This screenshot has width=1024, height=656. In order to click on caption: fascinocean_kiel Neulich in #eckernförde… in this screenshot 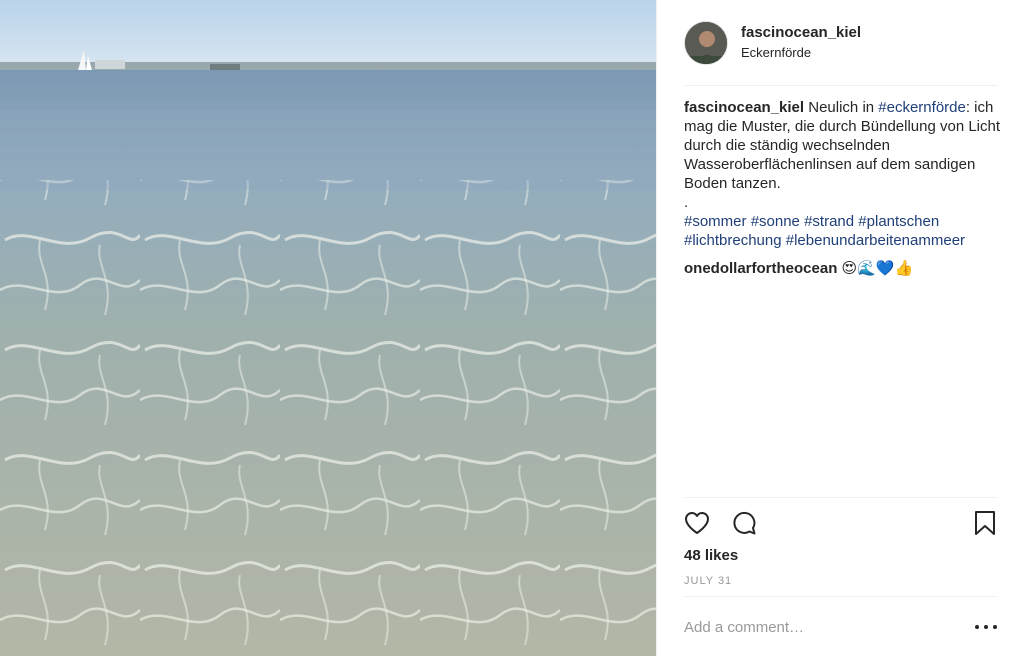, I will do `click(844, 174)`.